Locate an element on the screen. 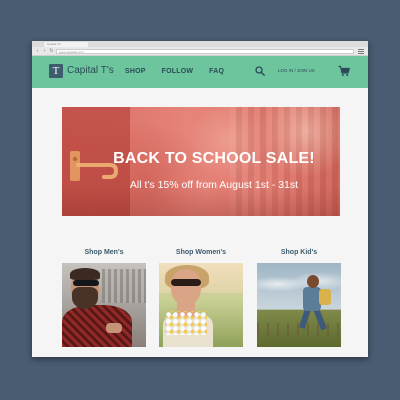 The image size is (400, 400). hero-title: BACK TO SCHOOL SALE! is located at coordinates (214, 158).